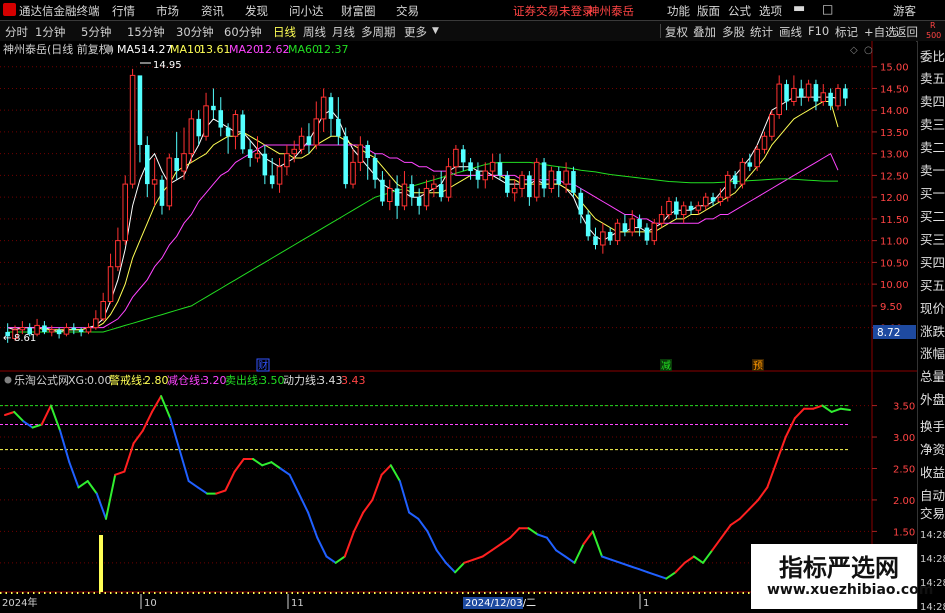 Image resolution: width=945 pixels, height=613 pixels. What do you see at coordinates (932, 261) in the screenshot?
I see `panel-item: 买四` at bounding box center [932, 261].